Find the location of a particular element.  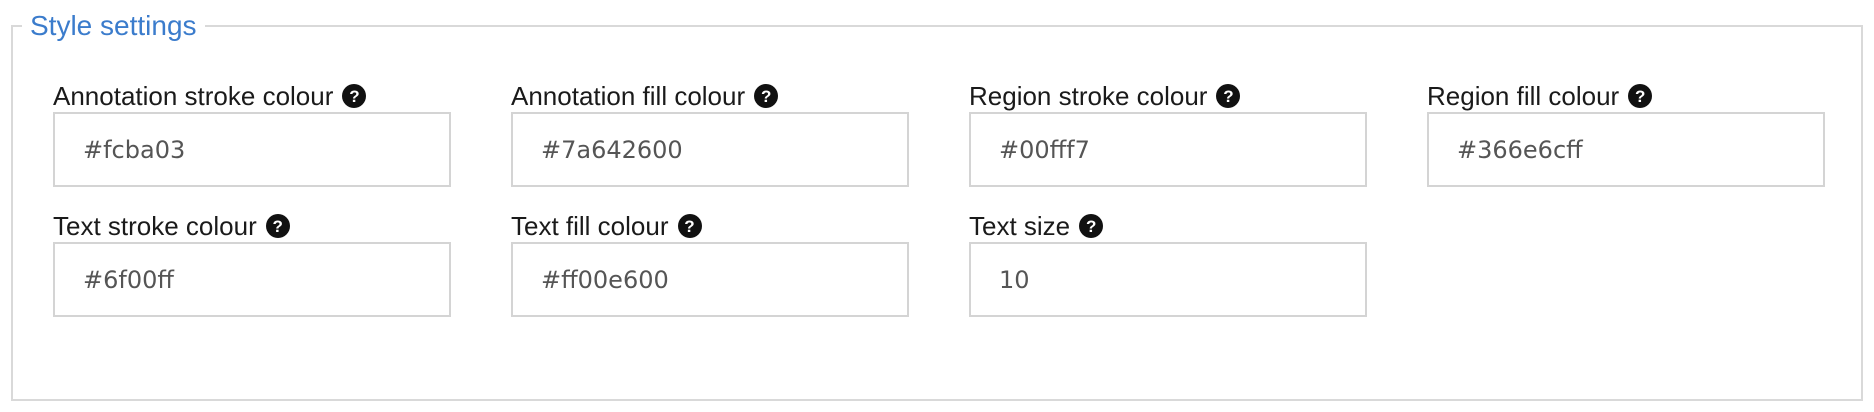

annotation-stroke-colour-field: Annotation stroke colour ? is located at coordinates (252, 132).